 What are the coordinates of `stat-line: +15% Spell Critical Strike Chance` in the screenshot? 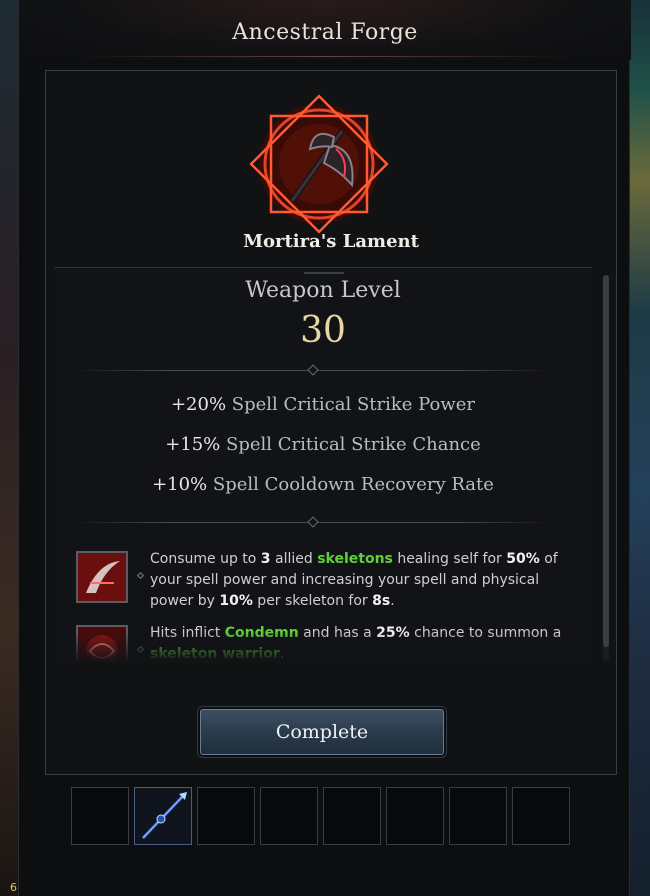 It's located at (323, 444).